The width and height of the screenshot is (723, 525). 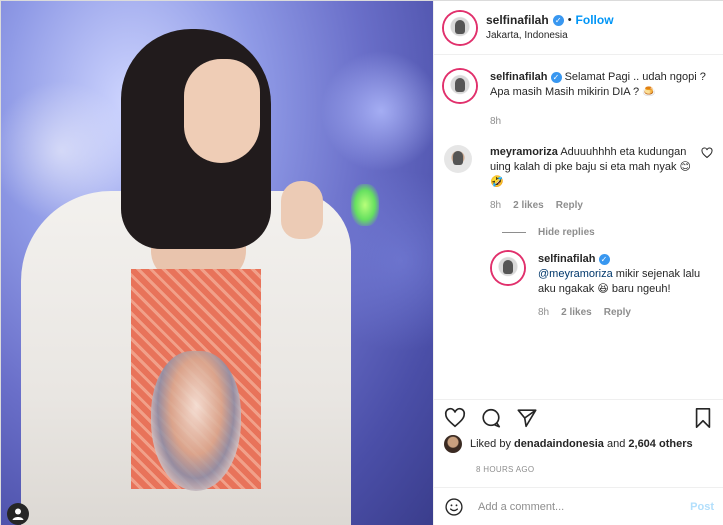 I want to click on reply-time: 8h, so click(x=543, y=312).